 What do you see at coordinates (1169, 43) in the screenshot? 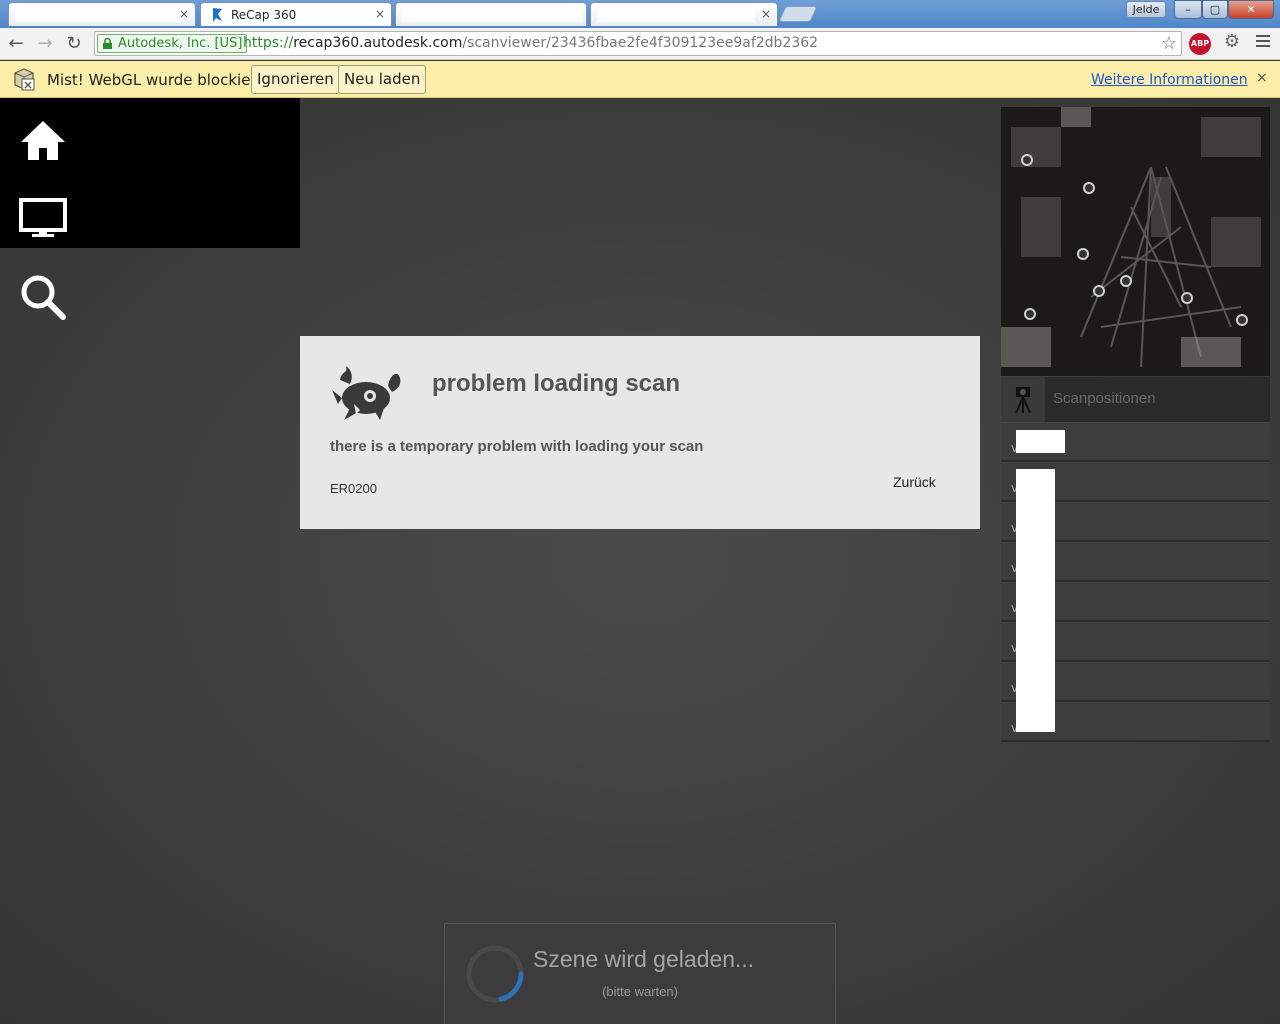
I see `bookmark-star-icon: ☆` at bounding box center [1169, 43].